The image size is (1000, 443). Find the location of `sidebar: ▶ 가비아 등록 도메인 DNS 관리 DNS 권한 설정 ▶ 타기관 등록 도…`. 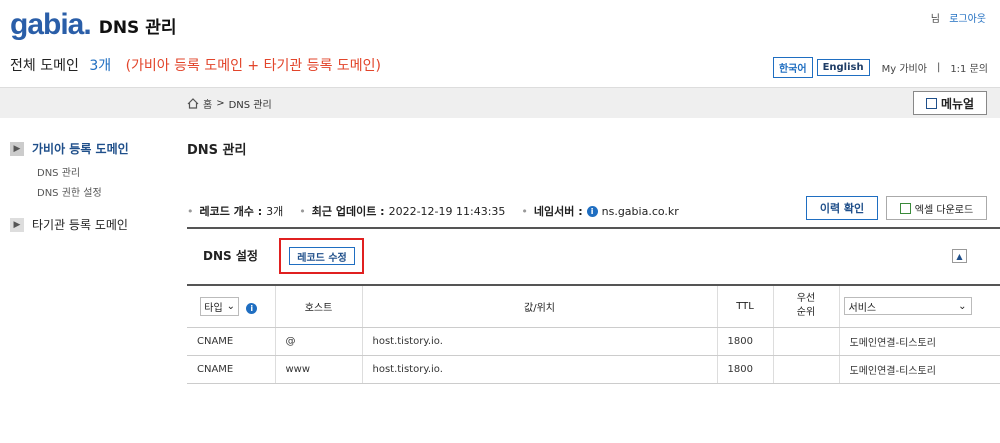

sidebar: ▶ 가비아 등록 도메인 DNS 관리 DNS 권한 설정 ▶ 타기관 등록 도… is located at coordinates (69, 186).